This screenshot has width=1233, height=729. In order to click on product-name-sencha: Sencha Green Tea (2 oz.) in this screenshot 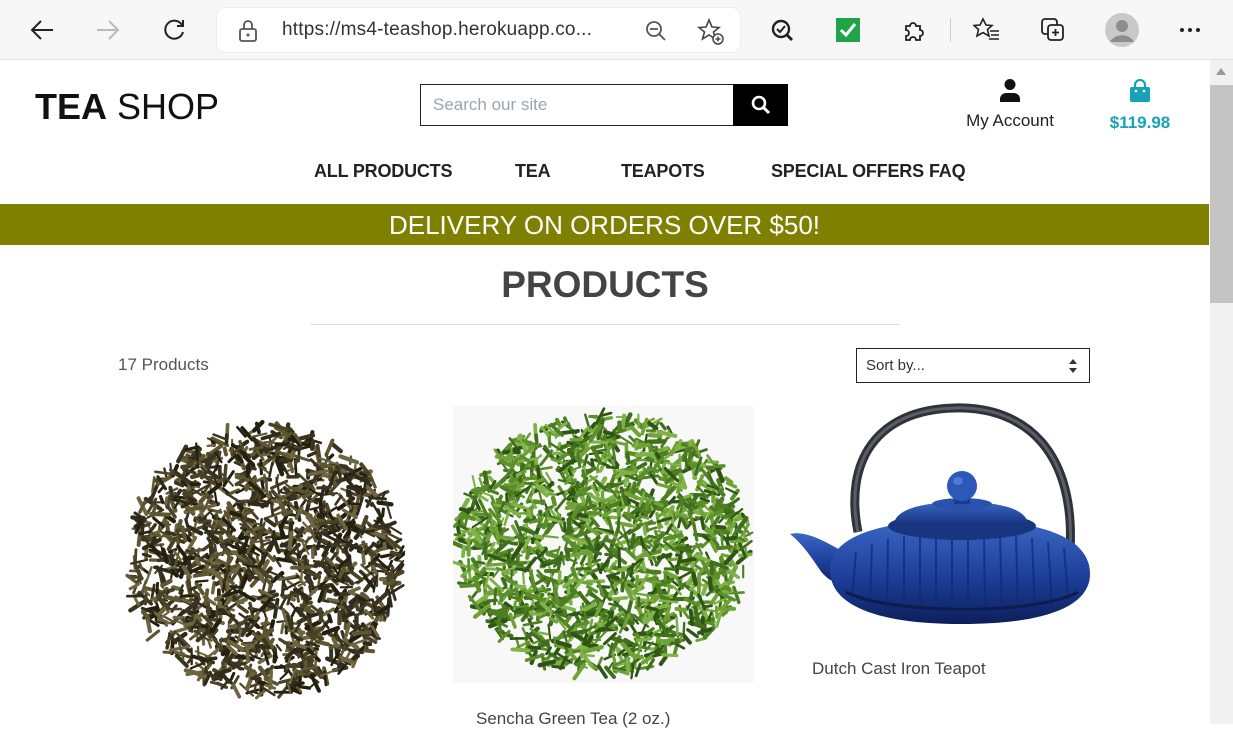, I will do `click(573, 719)`.